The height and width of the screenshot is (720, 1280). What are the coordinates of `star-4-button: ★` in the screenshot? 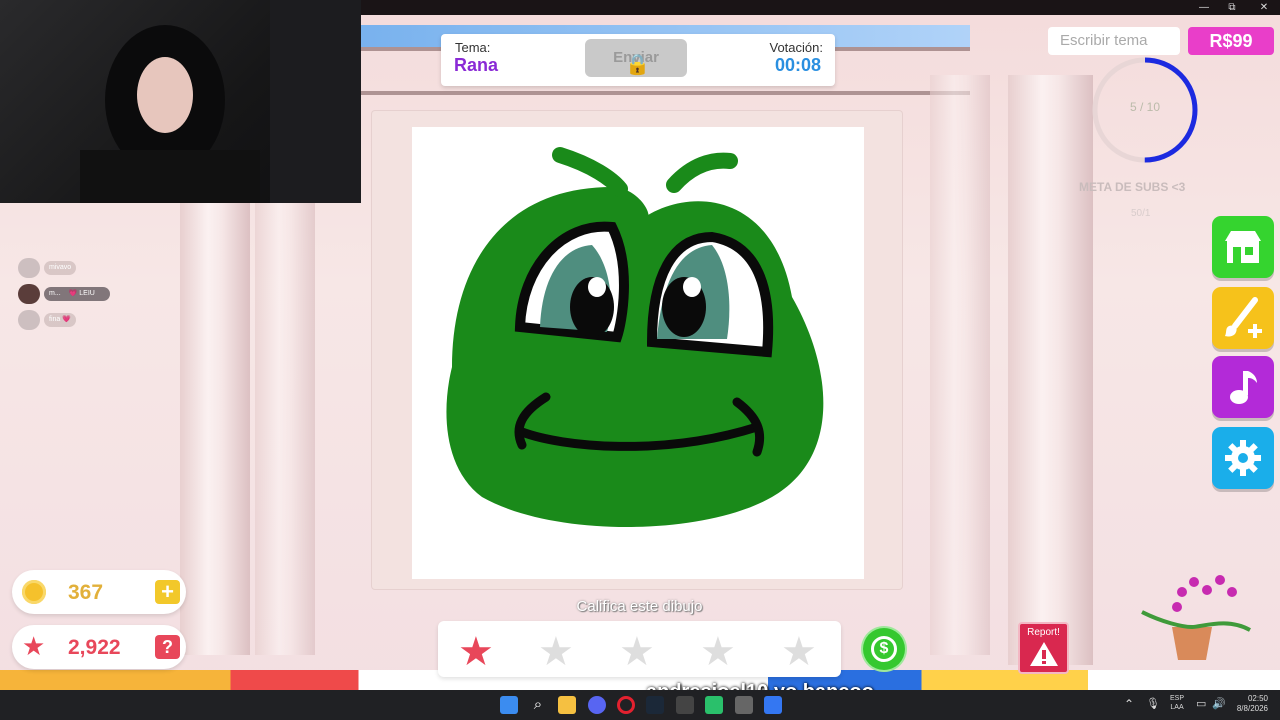 It's located at (718, 652).